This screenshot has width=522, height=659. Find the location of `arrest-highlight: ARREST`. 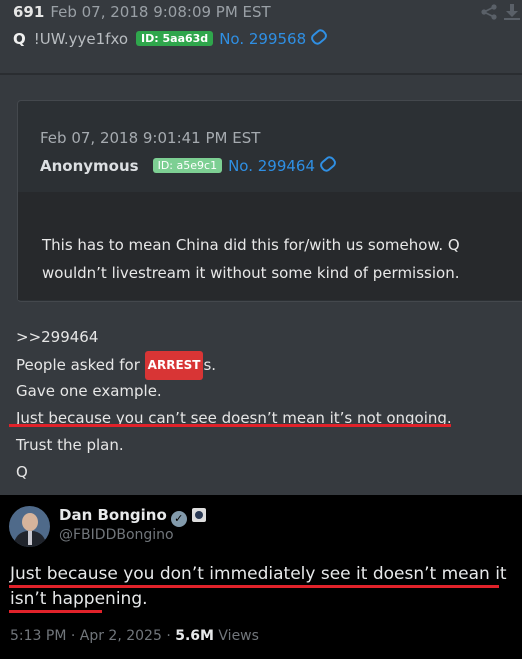

arrest-highlight: ARREST is located at coordinates (174, 365).